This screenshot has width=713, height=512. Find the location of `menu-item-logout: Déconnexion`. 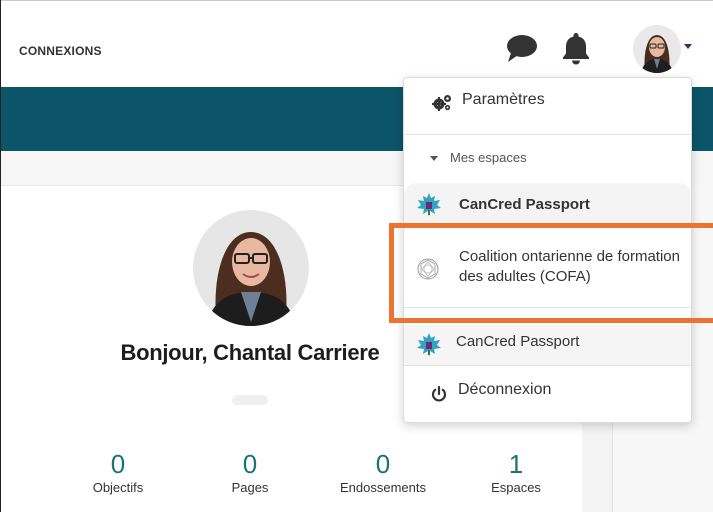

menu-item-logout: Déconnexion is located at coordinates (547, 394).